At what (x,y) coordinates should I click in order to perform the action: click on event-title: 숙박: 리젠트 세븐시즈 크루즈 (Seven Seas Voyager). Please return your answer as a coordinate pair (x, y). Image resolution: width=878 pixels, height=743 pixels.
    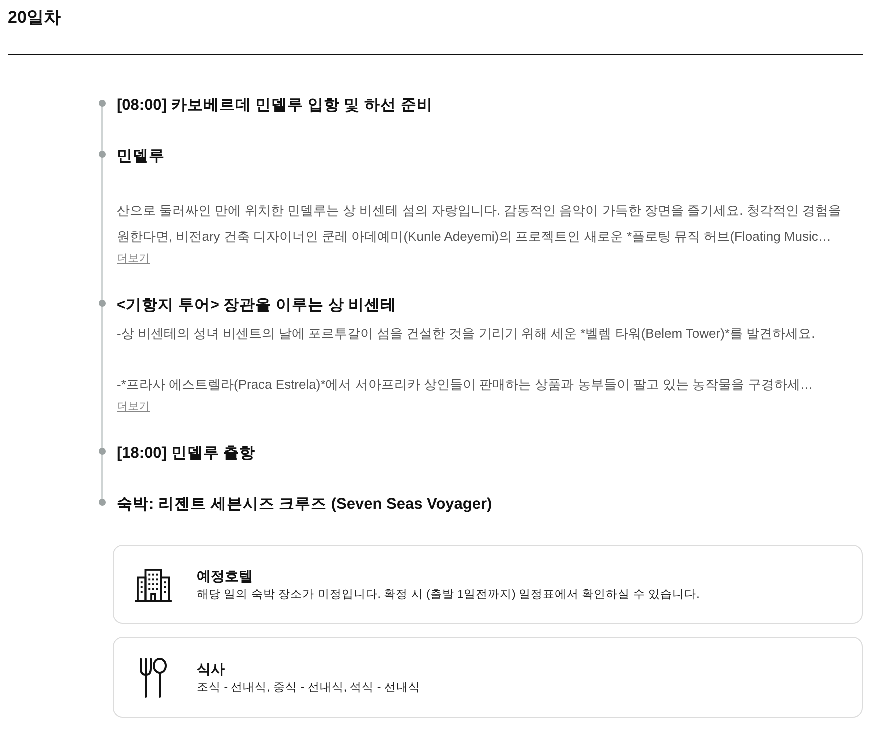
    Looking at the image, I should click on (304, 505).